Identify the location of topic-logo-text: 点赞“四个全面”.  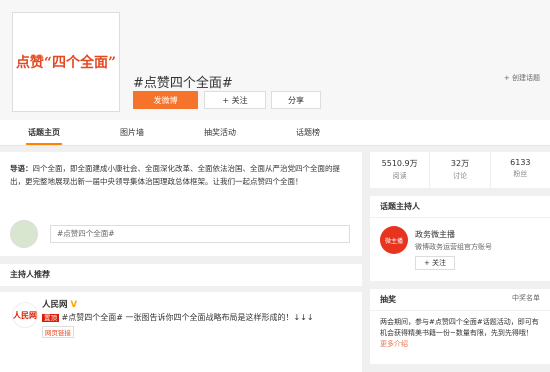
(66, 63).